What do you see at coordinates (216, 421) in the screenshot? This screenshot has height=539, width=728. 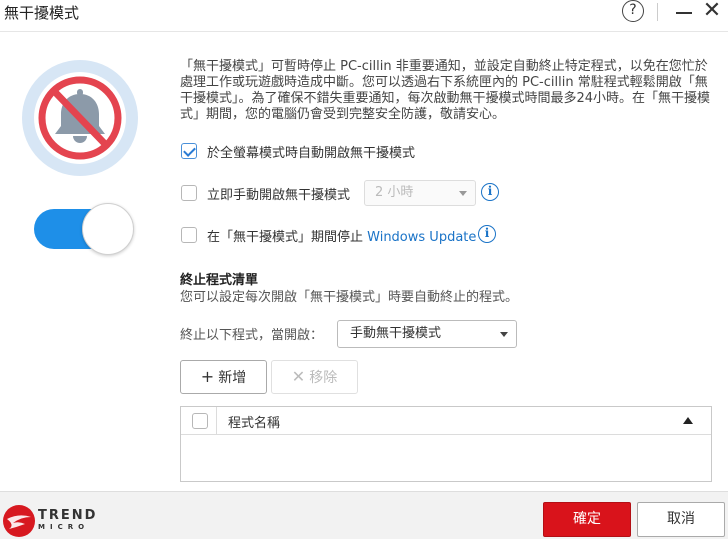 I see `column-divider` at bounding box center [216, 421].